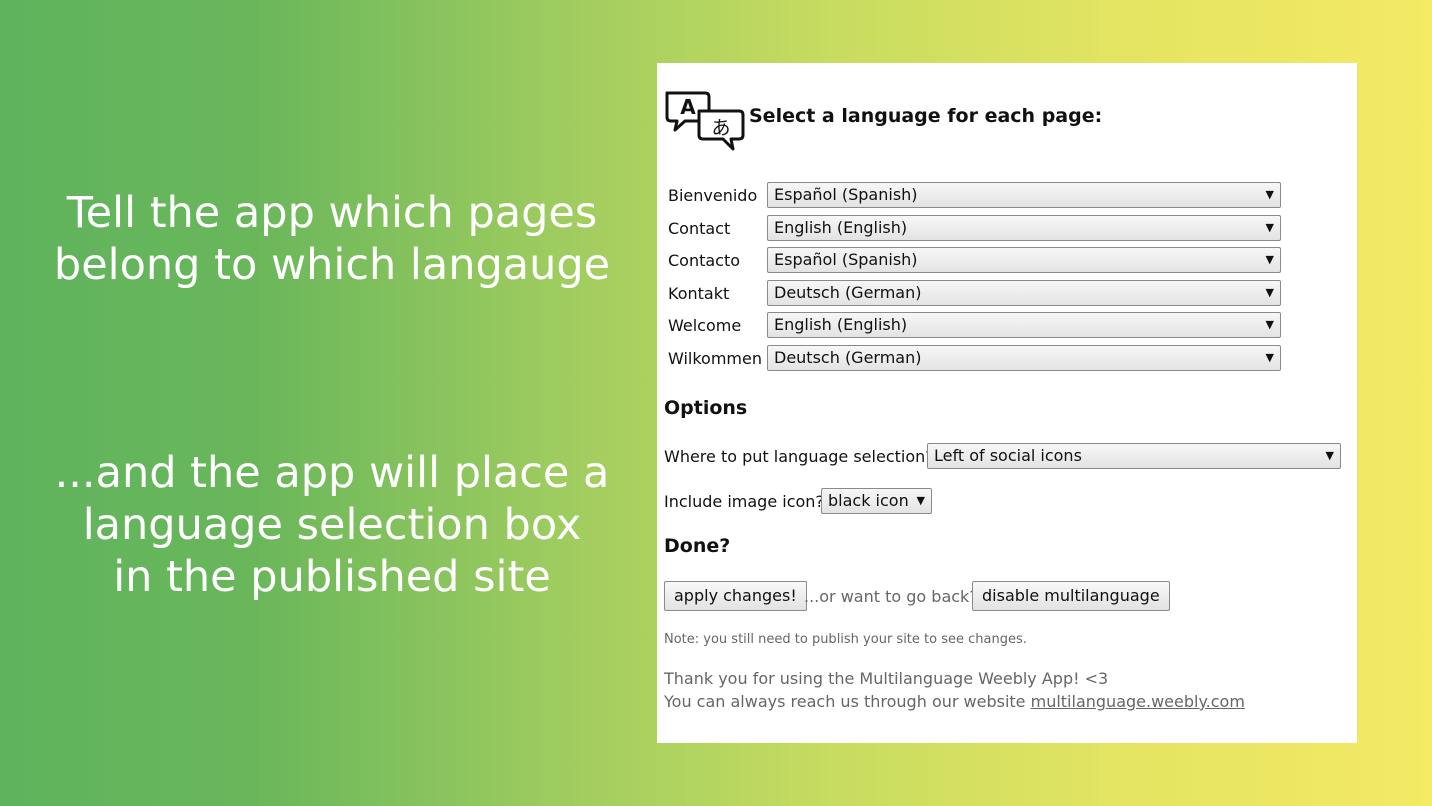 The height and width of the screenshot is (806, 1432). I want to click on page-language-row: Contact English (English) ▼, so click(978, 228).